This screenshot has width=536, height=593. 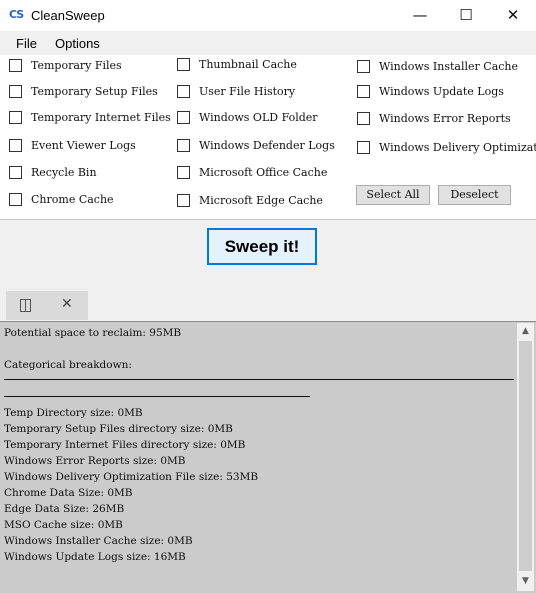 What do you see at coordinates (98, 541) in the screenshot?
I see `breakdown-line: Windows Installer Cache size: 0MB` at bounding box center [98, 541].